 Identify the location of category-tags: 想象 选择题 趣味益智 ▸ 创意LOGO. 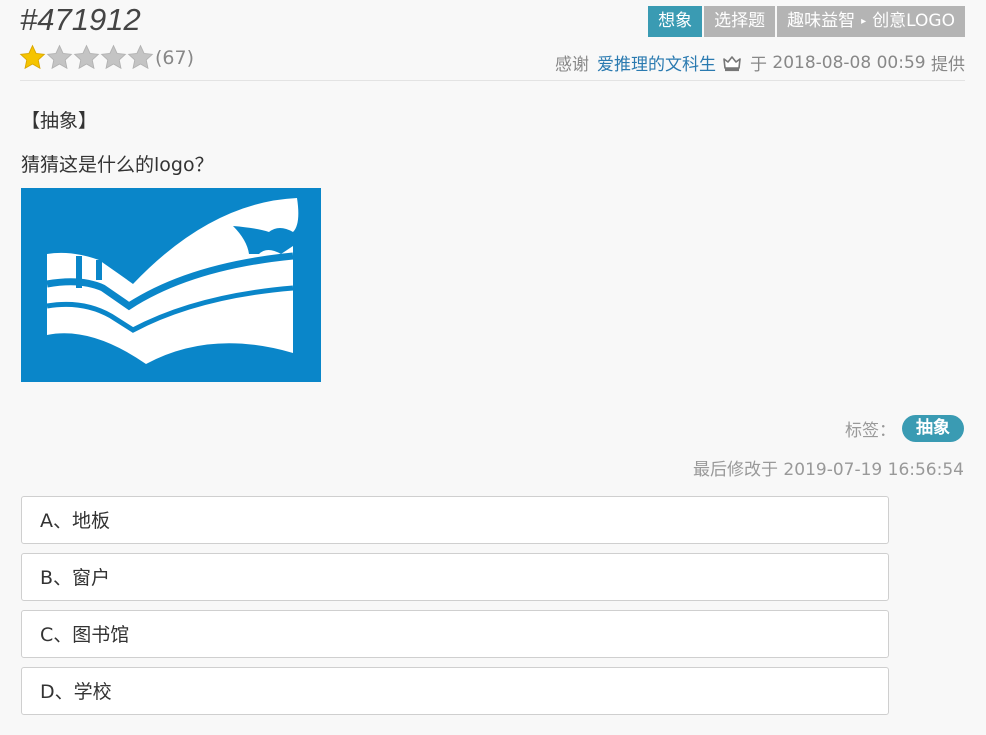
(806, 21).